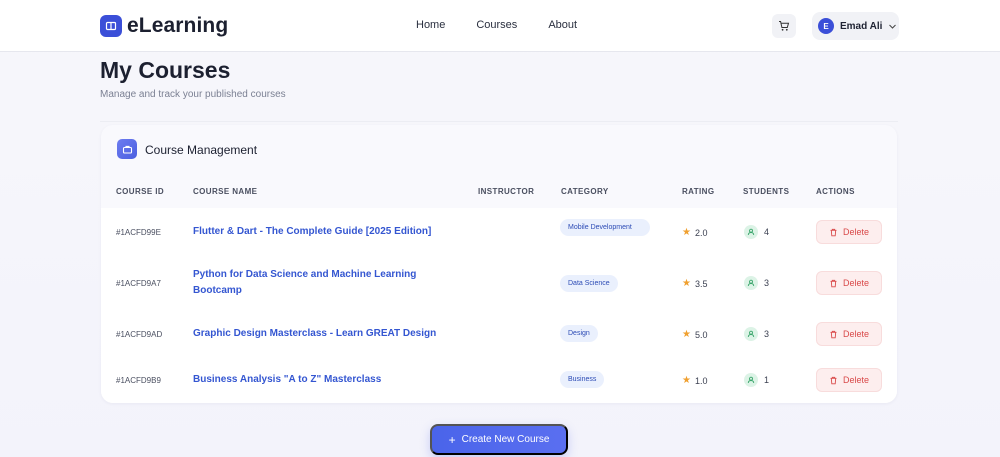 This screenshot has width=1000, height=457. I want to click on page-subtitle: Manage and track your published courses, so click(193, 94).